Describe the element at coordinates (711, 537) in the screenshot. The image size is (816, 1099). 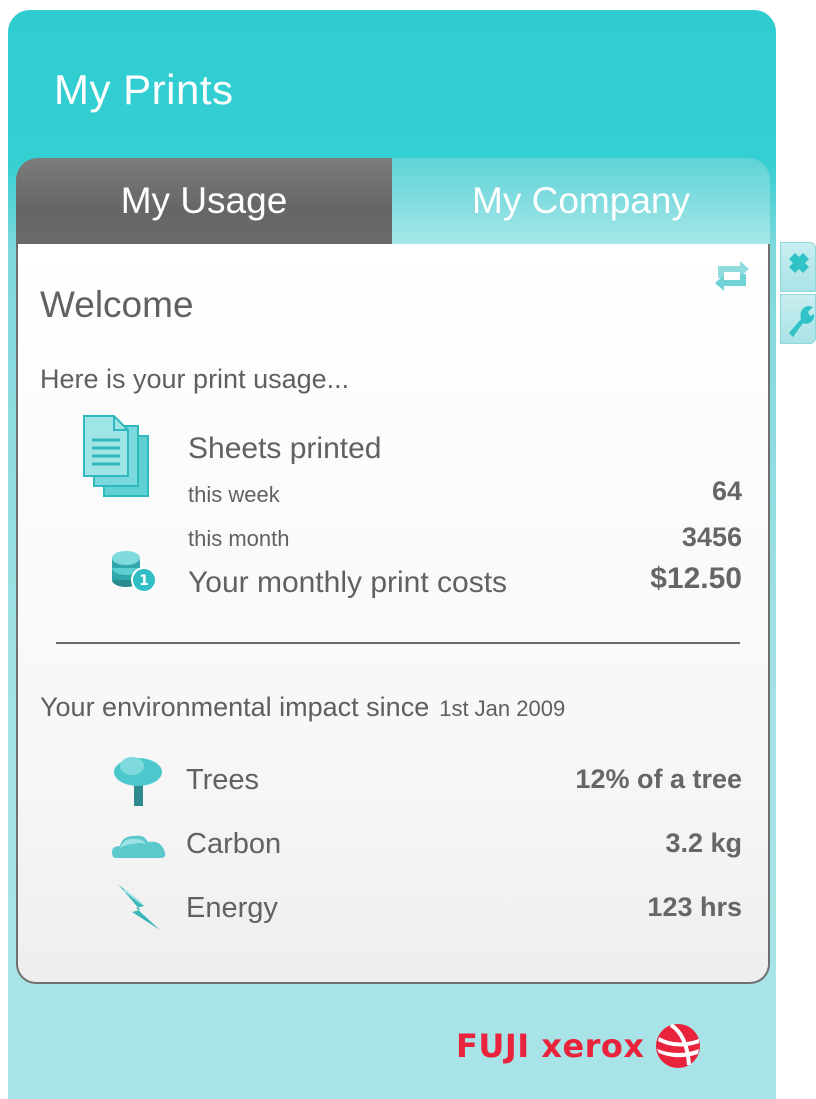
I see `this-month-value: 3456` at that location.